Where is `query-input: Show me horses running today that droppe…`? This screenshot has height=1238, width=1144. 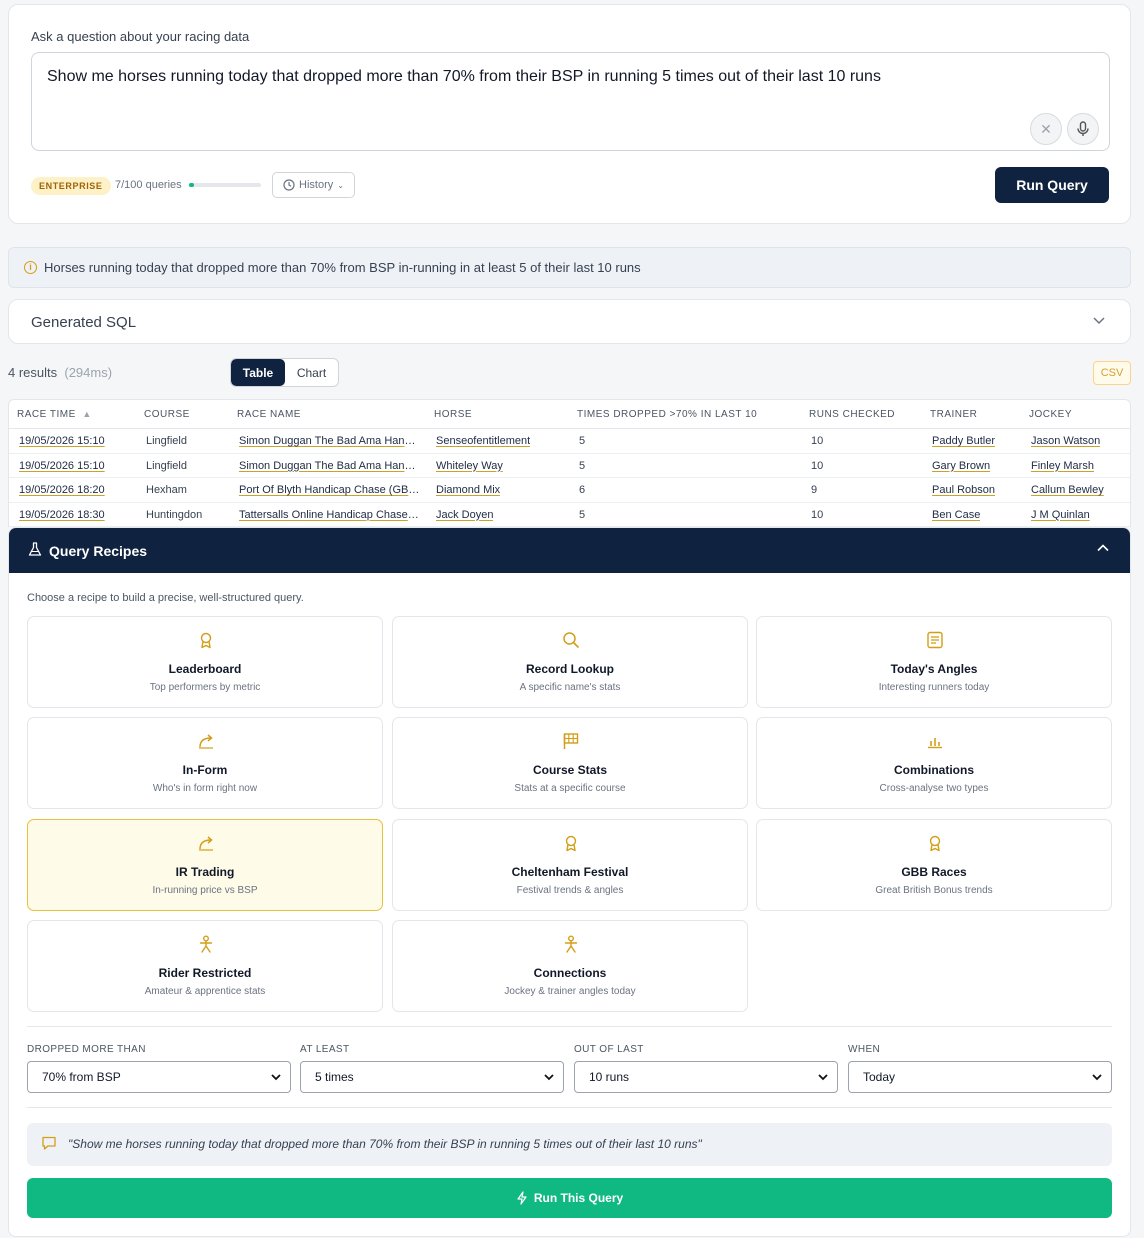 query-input: Show me horses running today that droppe… is located at coordinates (570, 101).